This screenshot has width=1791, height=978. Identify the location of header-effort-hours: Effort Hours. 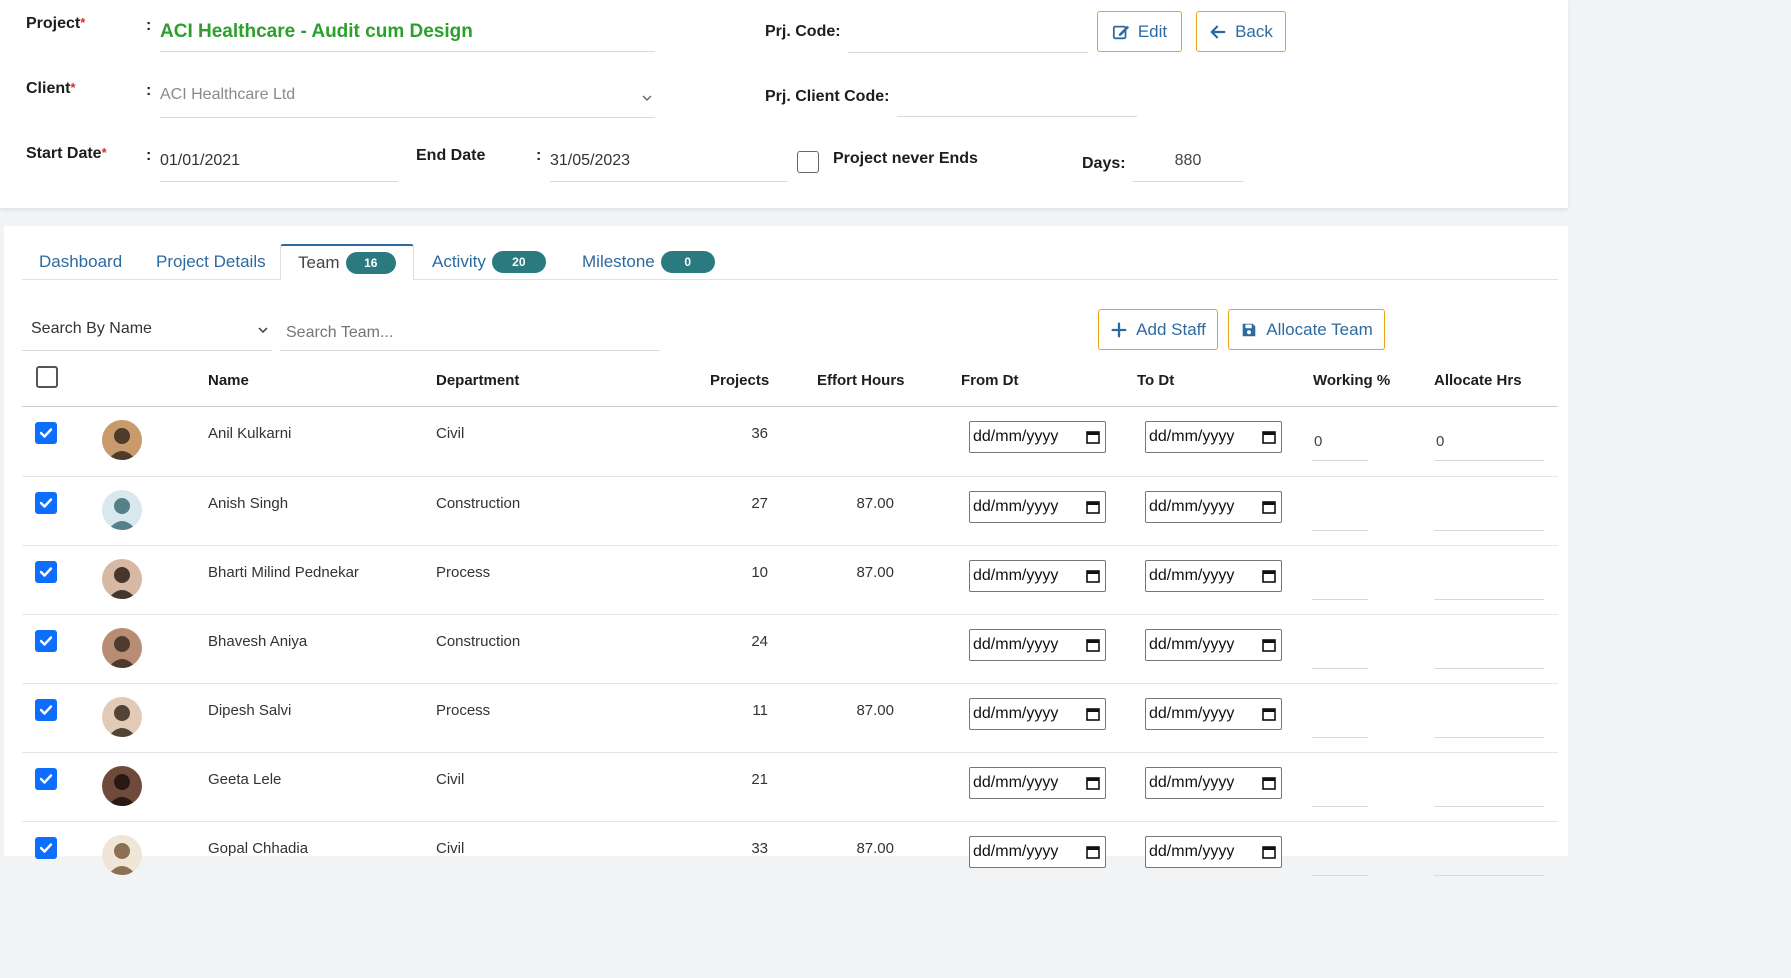
(861, 380).